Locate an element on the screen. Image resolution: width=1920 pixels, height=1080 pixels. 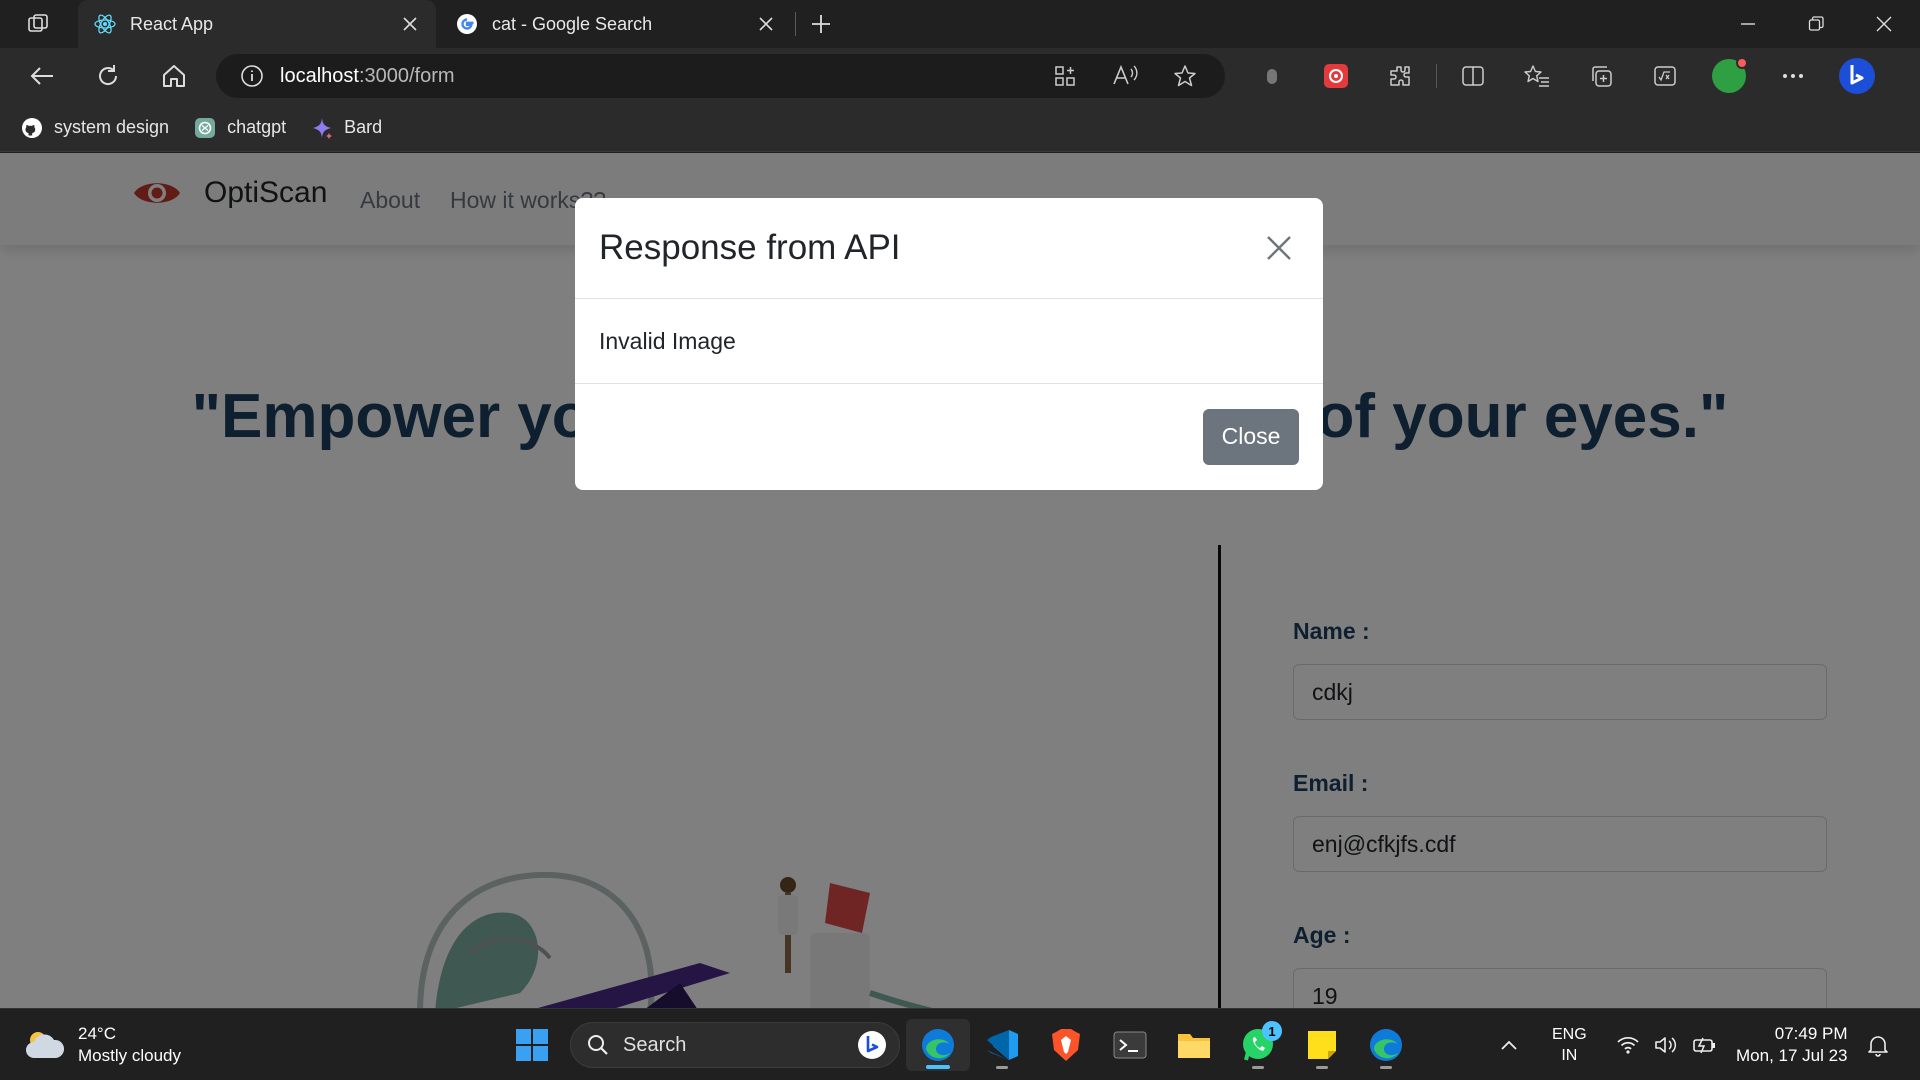
refresh-icon is located at coordinates (108, 75).